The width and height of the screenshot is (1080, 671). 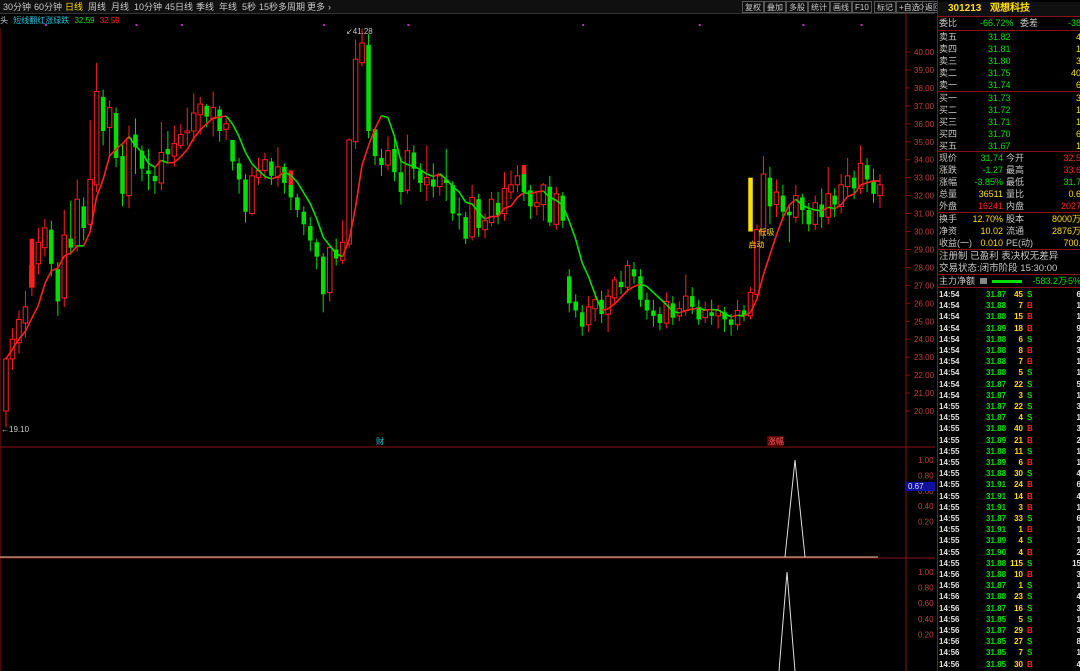 I want to click on stat-label: 涨跌, so click(x=948, y=170).